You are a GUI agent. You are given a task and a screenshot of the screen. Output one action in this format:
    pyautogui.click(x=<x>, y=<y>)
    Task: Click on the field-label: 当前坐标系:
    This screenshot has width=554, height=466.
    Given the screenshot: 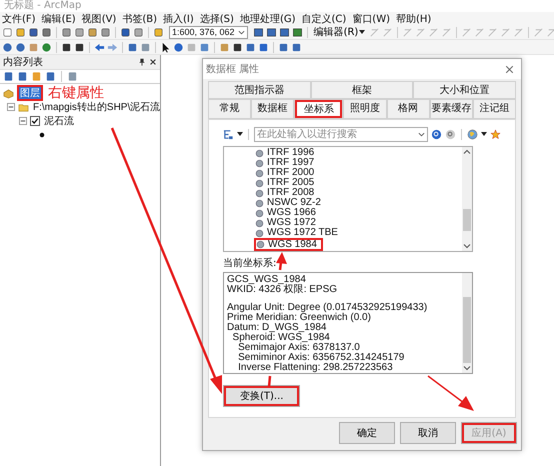 What is the action you would take?
    pyautogui.click(x=249, y=263)
    